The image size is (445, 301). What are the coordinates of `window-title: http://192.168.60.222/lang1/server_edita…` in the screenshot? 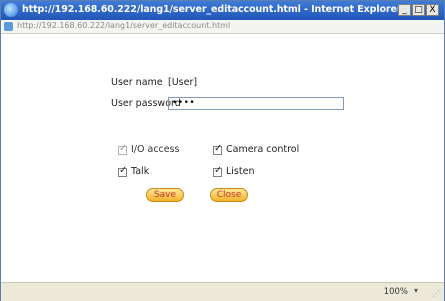 It's located at (212, 9).